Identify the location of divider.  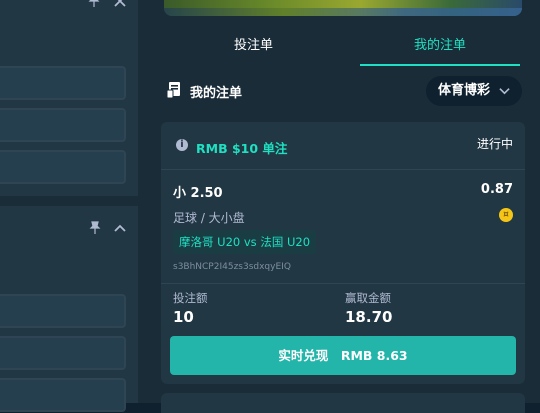
(343, 283).